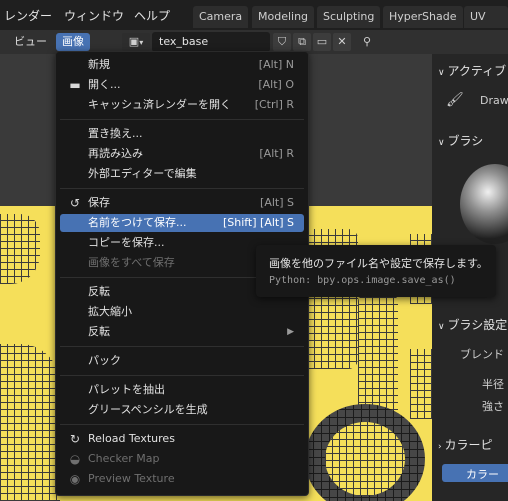  I want to click on menu-item-new: 新規 [Alt] N, so click(182, 65).